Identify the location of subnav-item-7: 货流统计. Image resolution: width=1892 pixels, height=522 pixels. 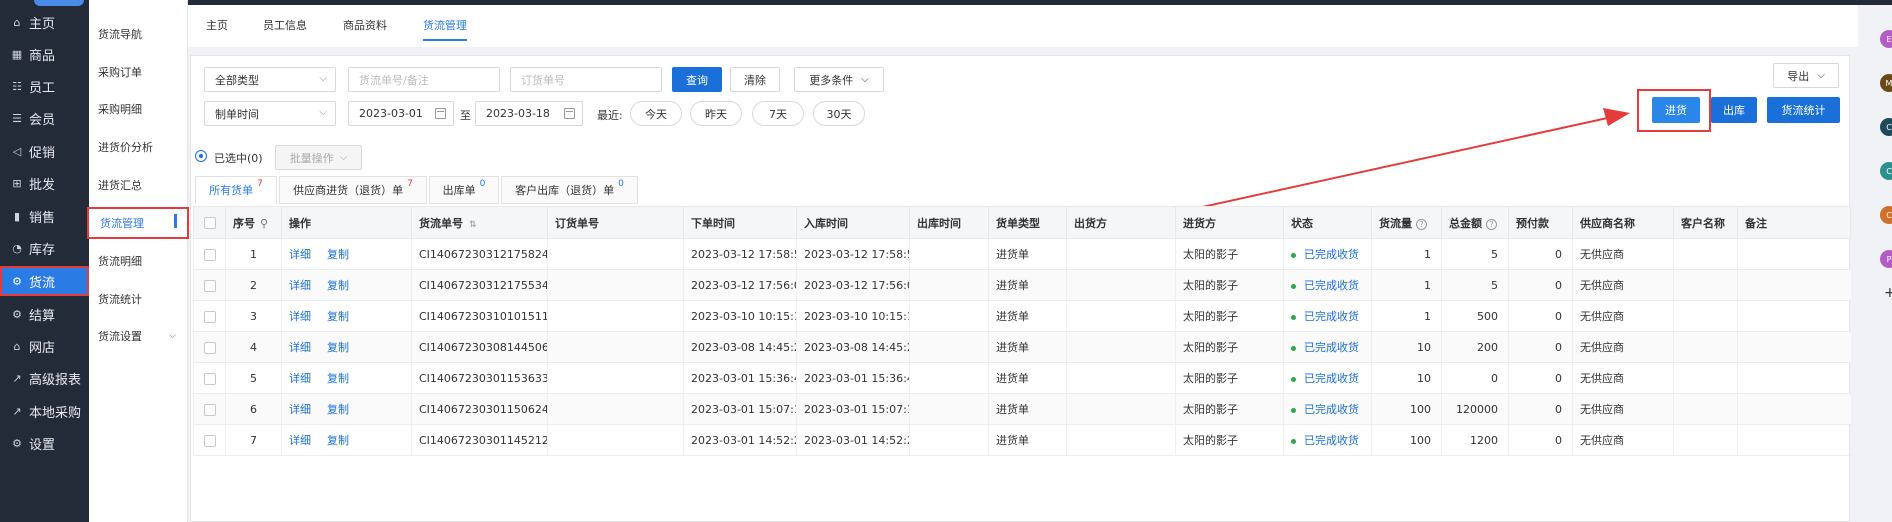
(138, 299).